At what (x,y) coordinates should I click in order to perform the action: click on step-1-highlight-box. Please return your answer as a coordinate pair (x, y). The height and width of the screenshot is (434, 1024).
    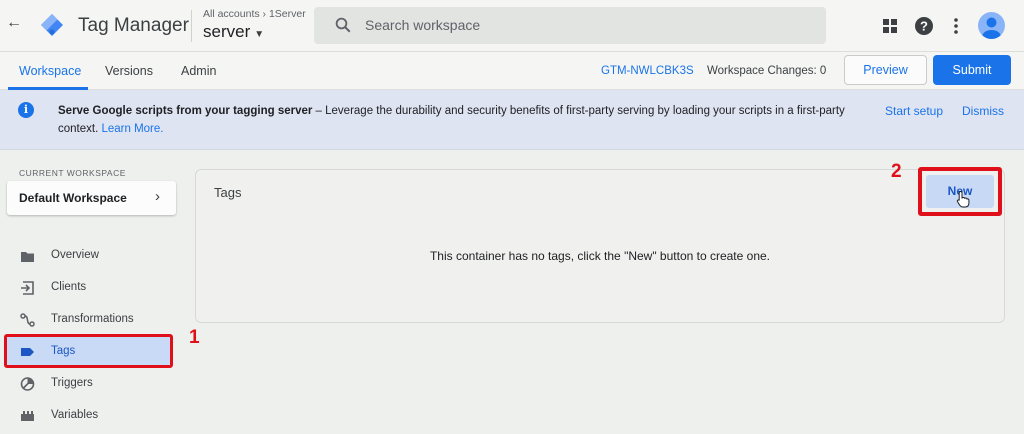
    Looking at the image, I should click on (88, 351).